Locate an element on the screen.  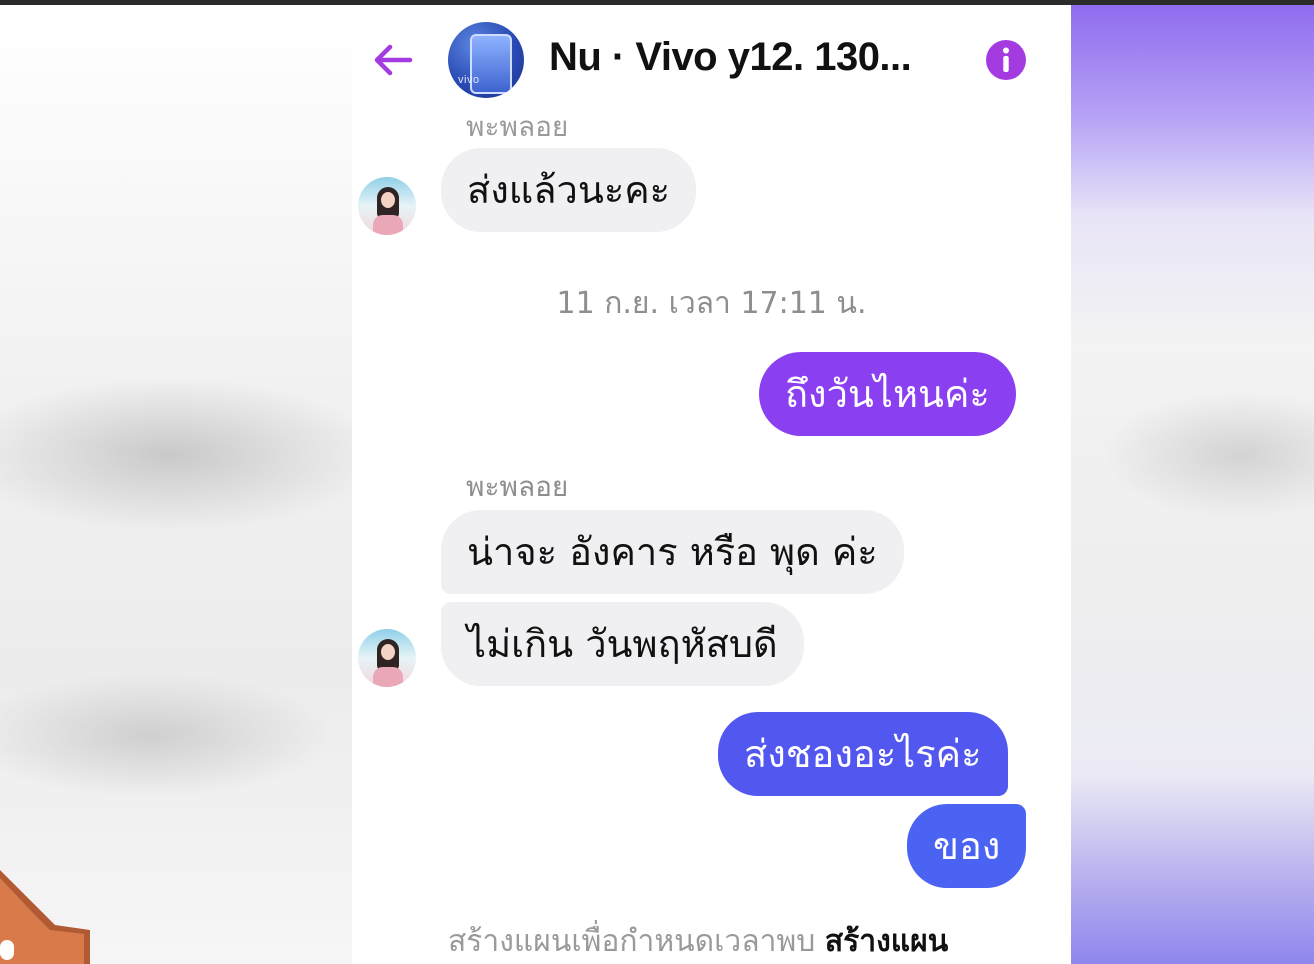
message-bubble-incoming: น่าจะ อังคาร หรือ พุด ค่ะ is located at coordinates (672, 552).